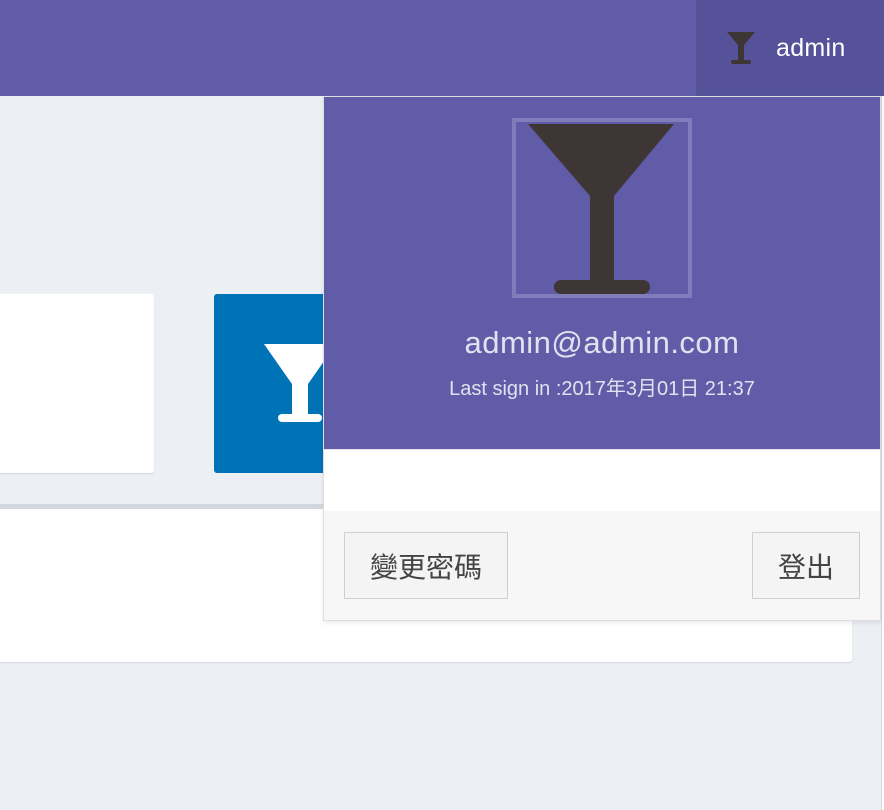 The width and height of the screenshot is (884, 810). I want to click on last-sign-in: Last sign in :2017年3月01日 21:37, so click(602, 389).